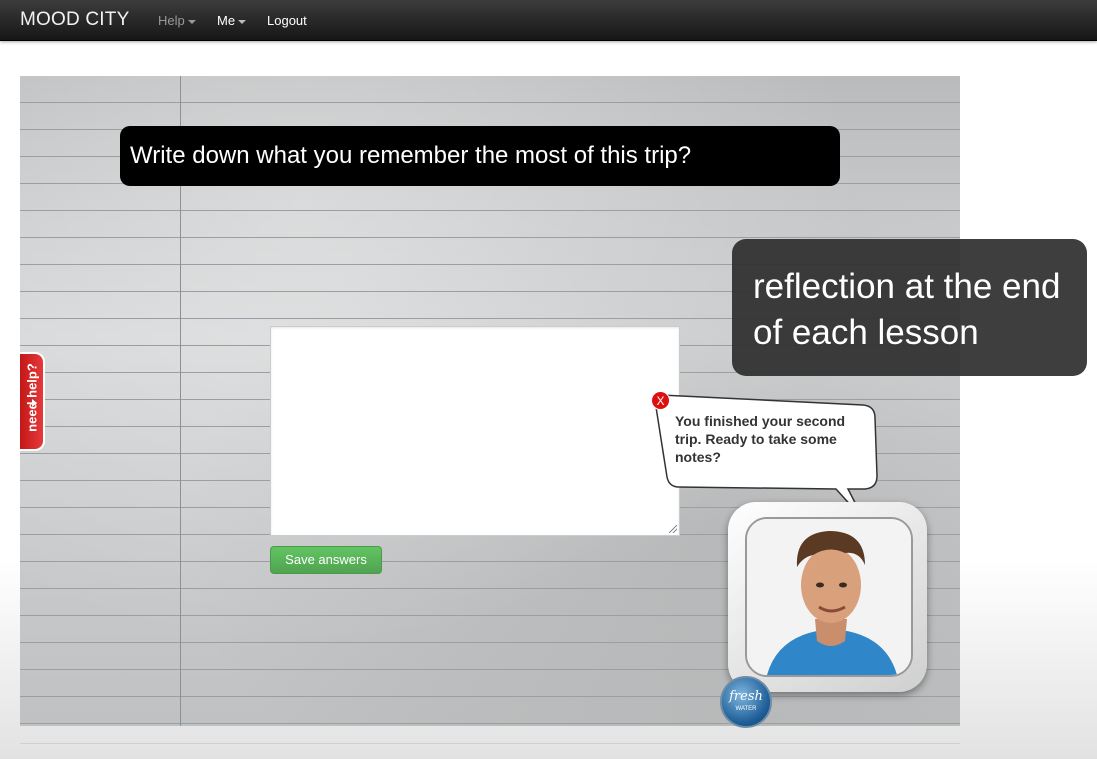 The height and width of the screenshot is (759, 1097). What do you see at coordinates (673, 529) in the screenshot?
I see `resize-handle-icon` at bounding box center [673, 529].